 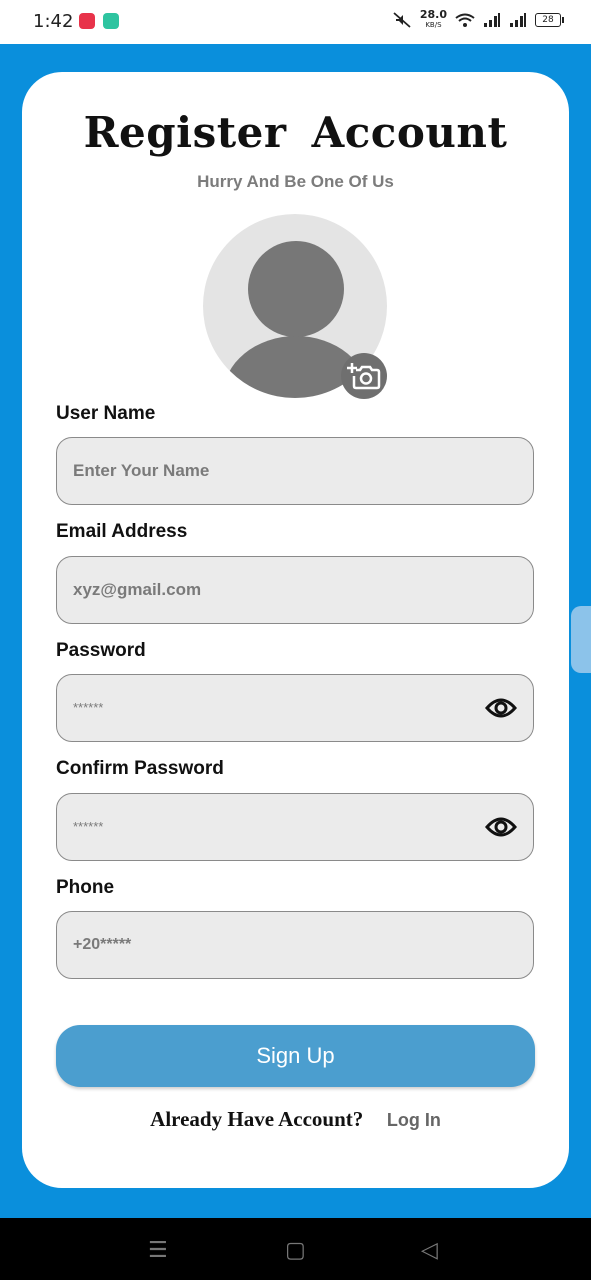 I want to click on recorder-app-icon, so click(x=87, y=21).